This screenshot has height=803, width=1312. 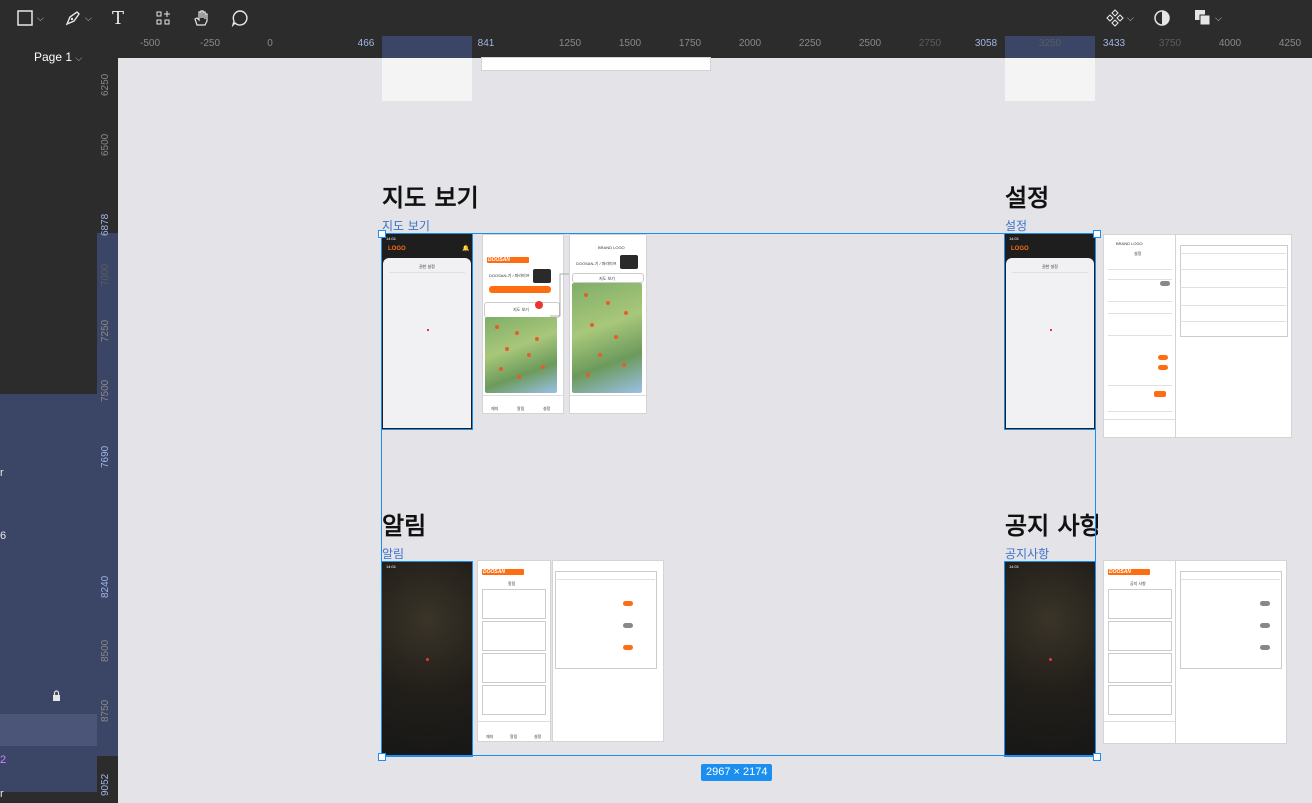 I want to click on text-tool: T, so click(x=118, y=18).